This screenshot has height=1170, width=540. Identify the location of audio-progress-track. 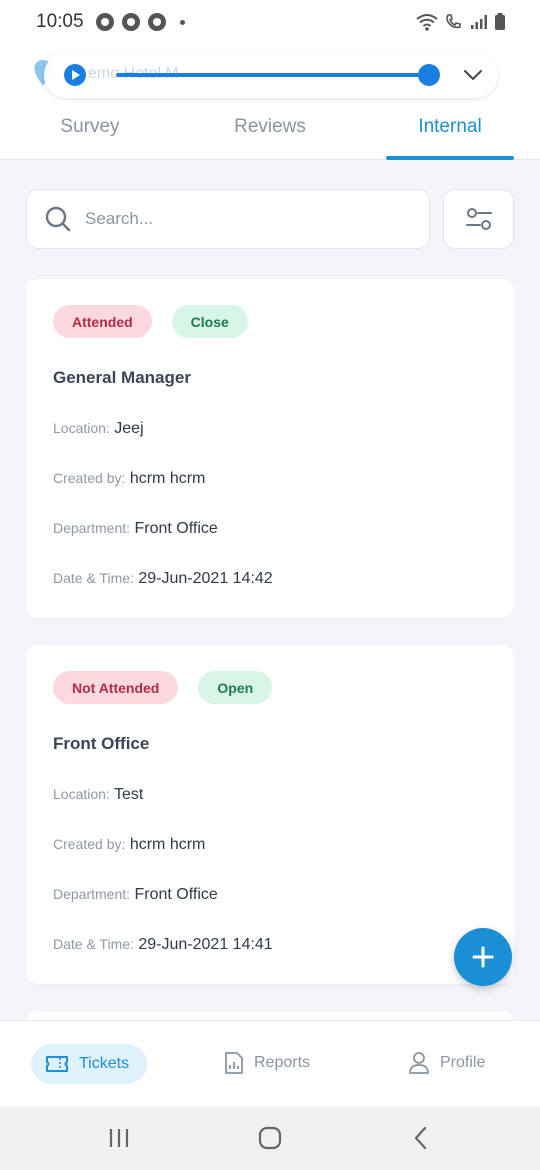
(273, 75).